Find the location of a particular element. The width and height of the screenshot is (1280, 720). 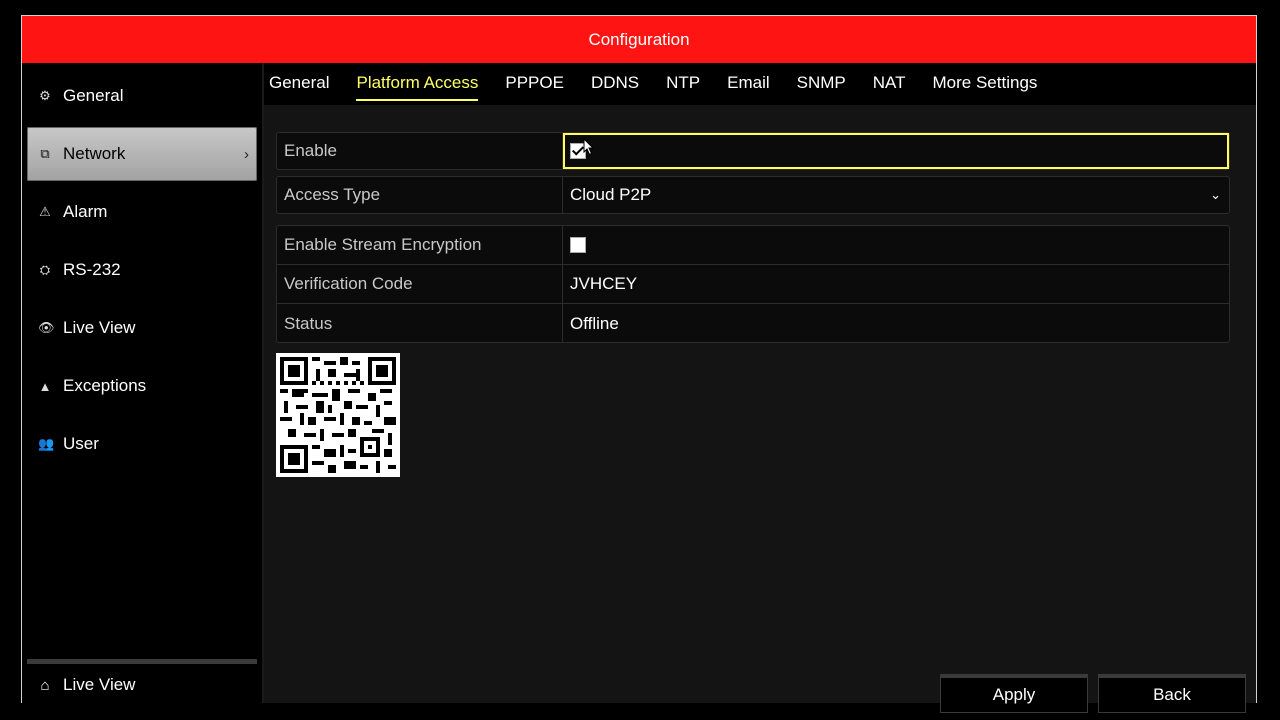

live-view-shortcut-label: Live View is located at coordinates (99, 684).